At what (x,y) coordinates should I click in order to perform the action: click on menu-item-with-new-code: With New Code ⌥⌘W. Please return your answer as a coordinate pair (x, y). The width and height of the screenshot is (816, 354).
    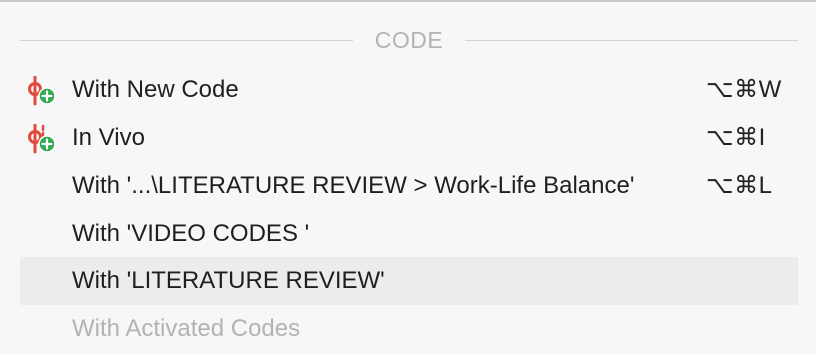
    Looking at the image, I should click on (409, 90).